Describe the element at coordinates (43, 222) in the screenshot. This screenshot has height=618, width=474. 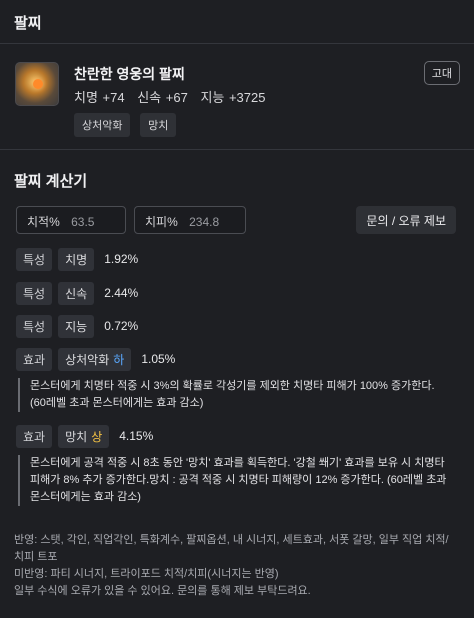
I see `crit-rate-label: 치적%` at that location.